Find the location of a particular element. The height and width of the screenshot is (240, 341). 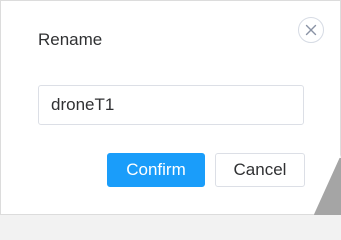

confirm-button: Confirm is located at coordinates (156, 170).